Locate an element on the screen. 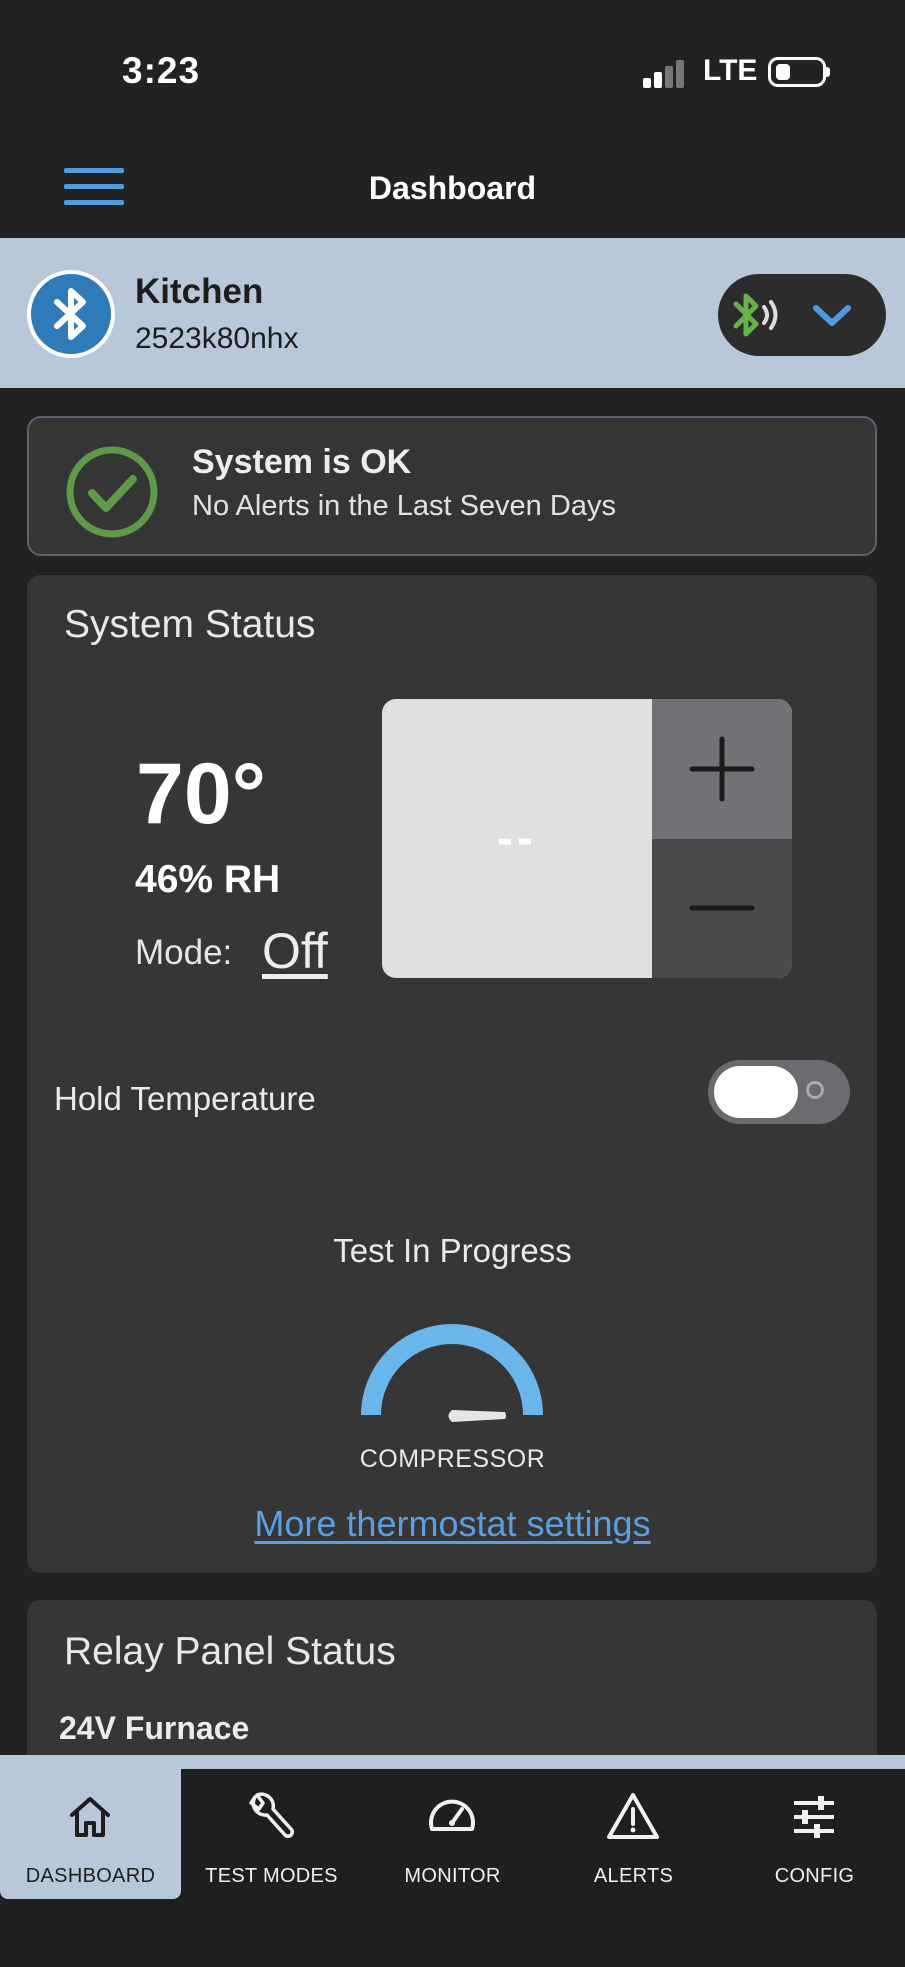  wrench-icon is located at coordinates (271, 1815).